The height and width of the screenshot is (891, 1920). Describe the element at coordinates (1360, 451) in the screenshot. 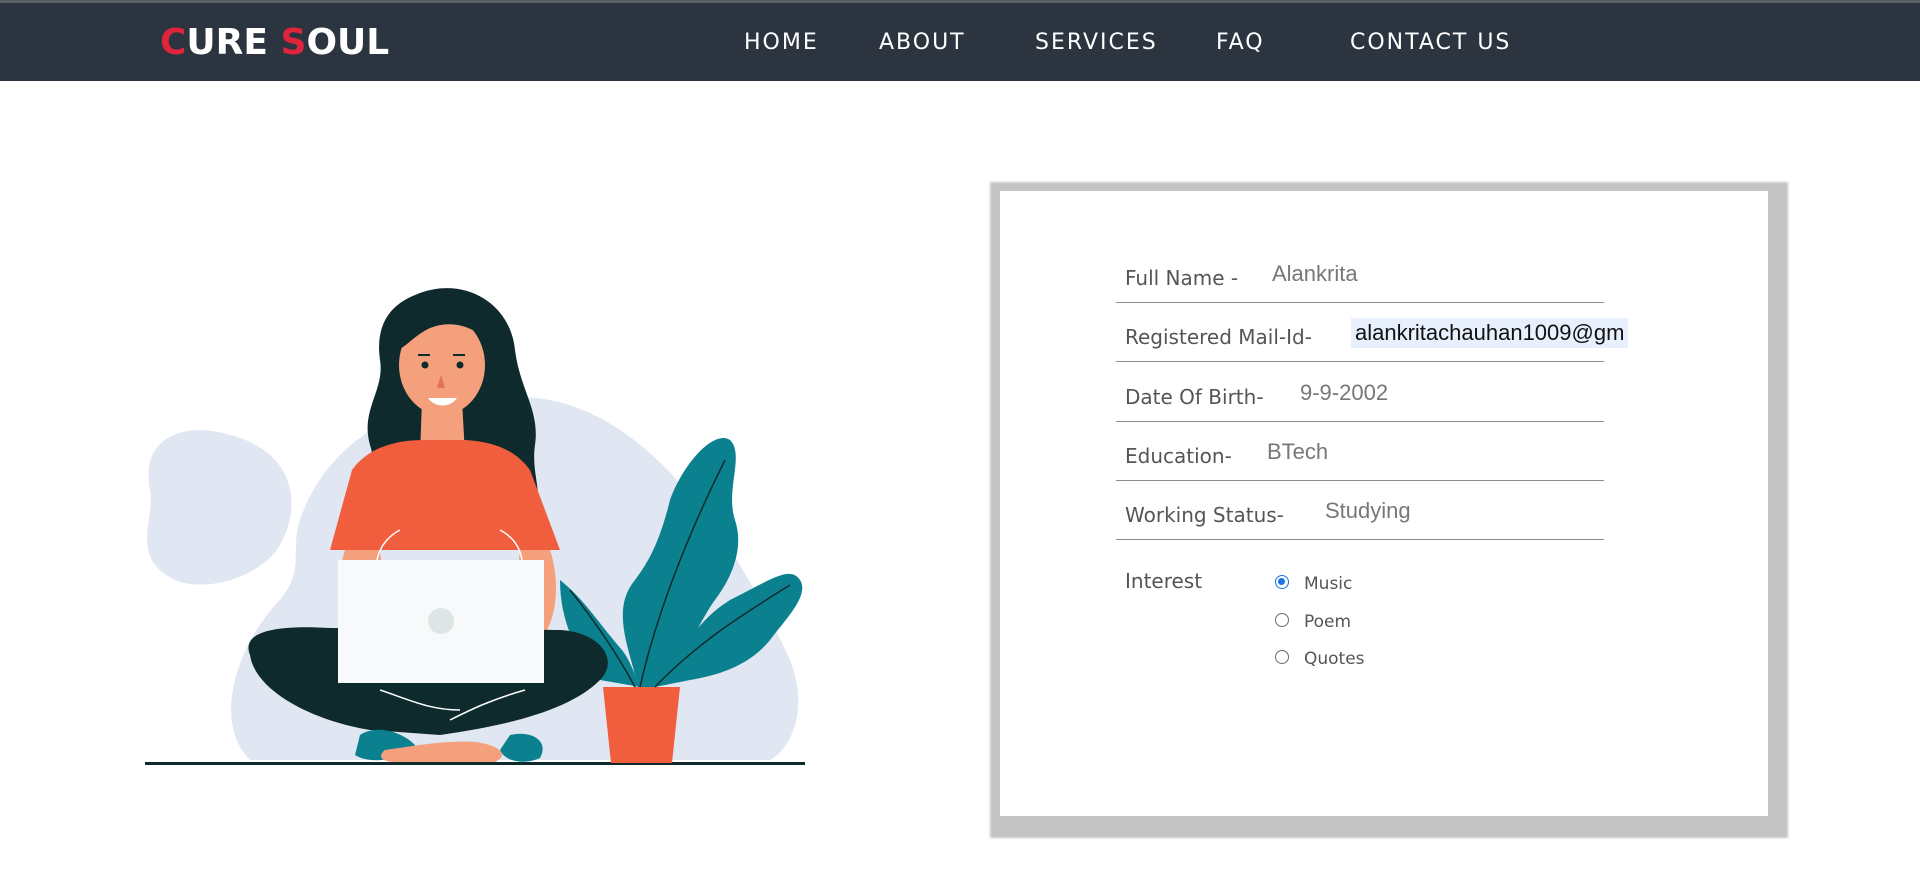

I see `education-row: Education- BTech` at that location.